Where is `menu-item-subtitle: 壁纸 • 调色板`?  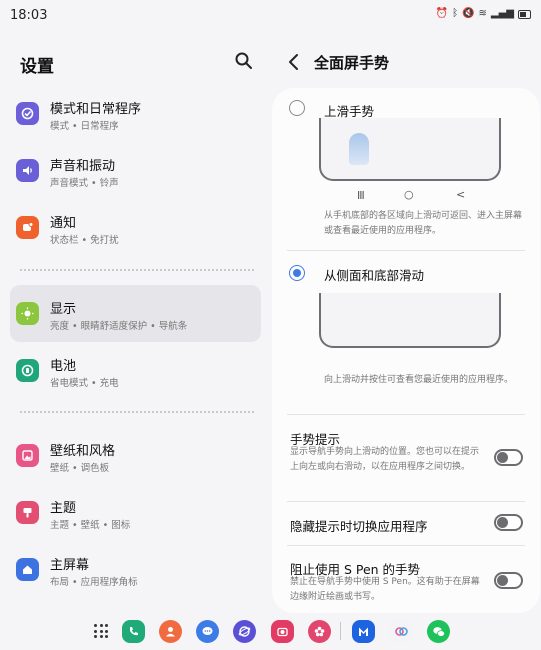 menu-item-subtitle: 壁纸 • 调色板 is located at coordinates (80, 468).